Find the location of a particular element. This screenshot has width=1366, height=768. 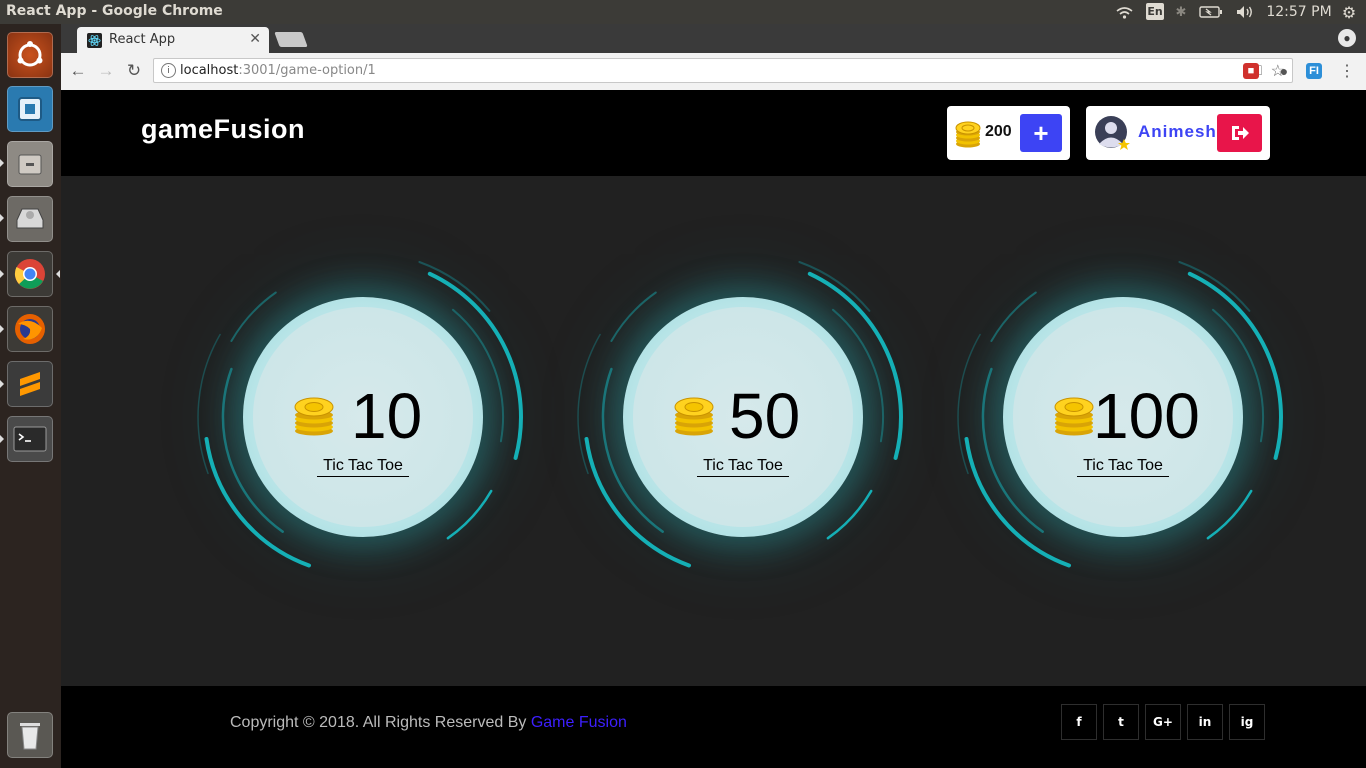

option-disc: 100 Tic Tac Toe is located at coordinates (1123, 417).